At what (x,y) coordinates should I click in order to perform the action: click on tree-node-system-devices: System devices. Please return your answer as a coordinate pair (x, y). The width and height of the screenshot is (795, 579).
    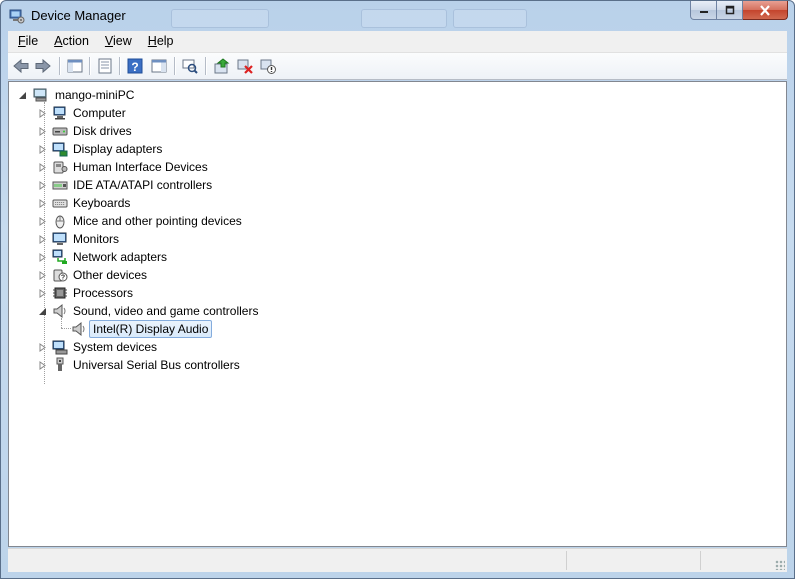
    Looking at the image, I should click on (209, 347).